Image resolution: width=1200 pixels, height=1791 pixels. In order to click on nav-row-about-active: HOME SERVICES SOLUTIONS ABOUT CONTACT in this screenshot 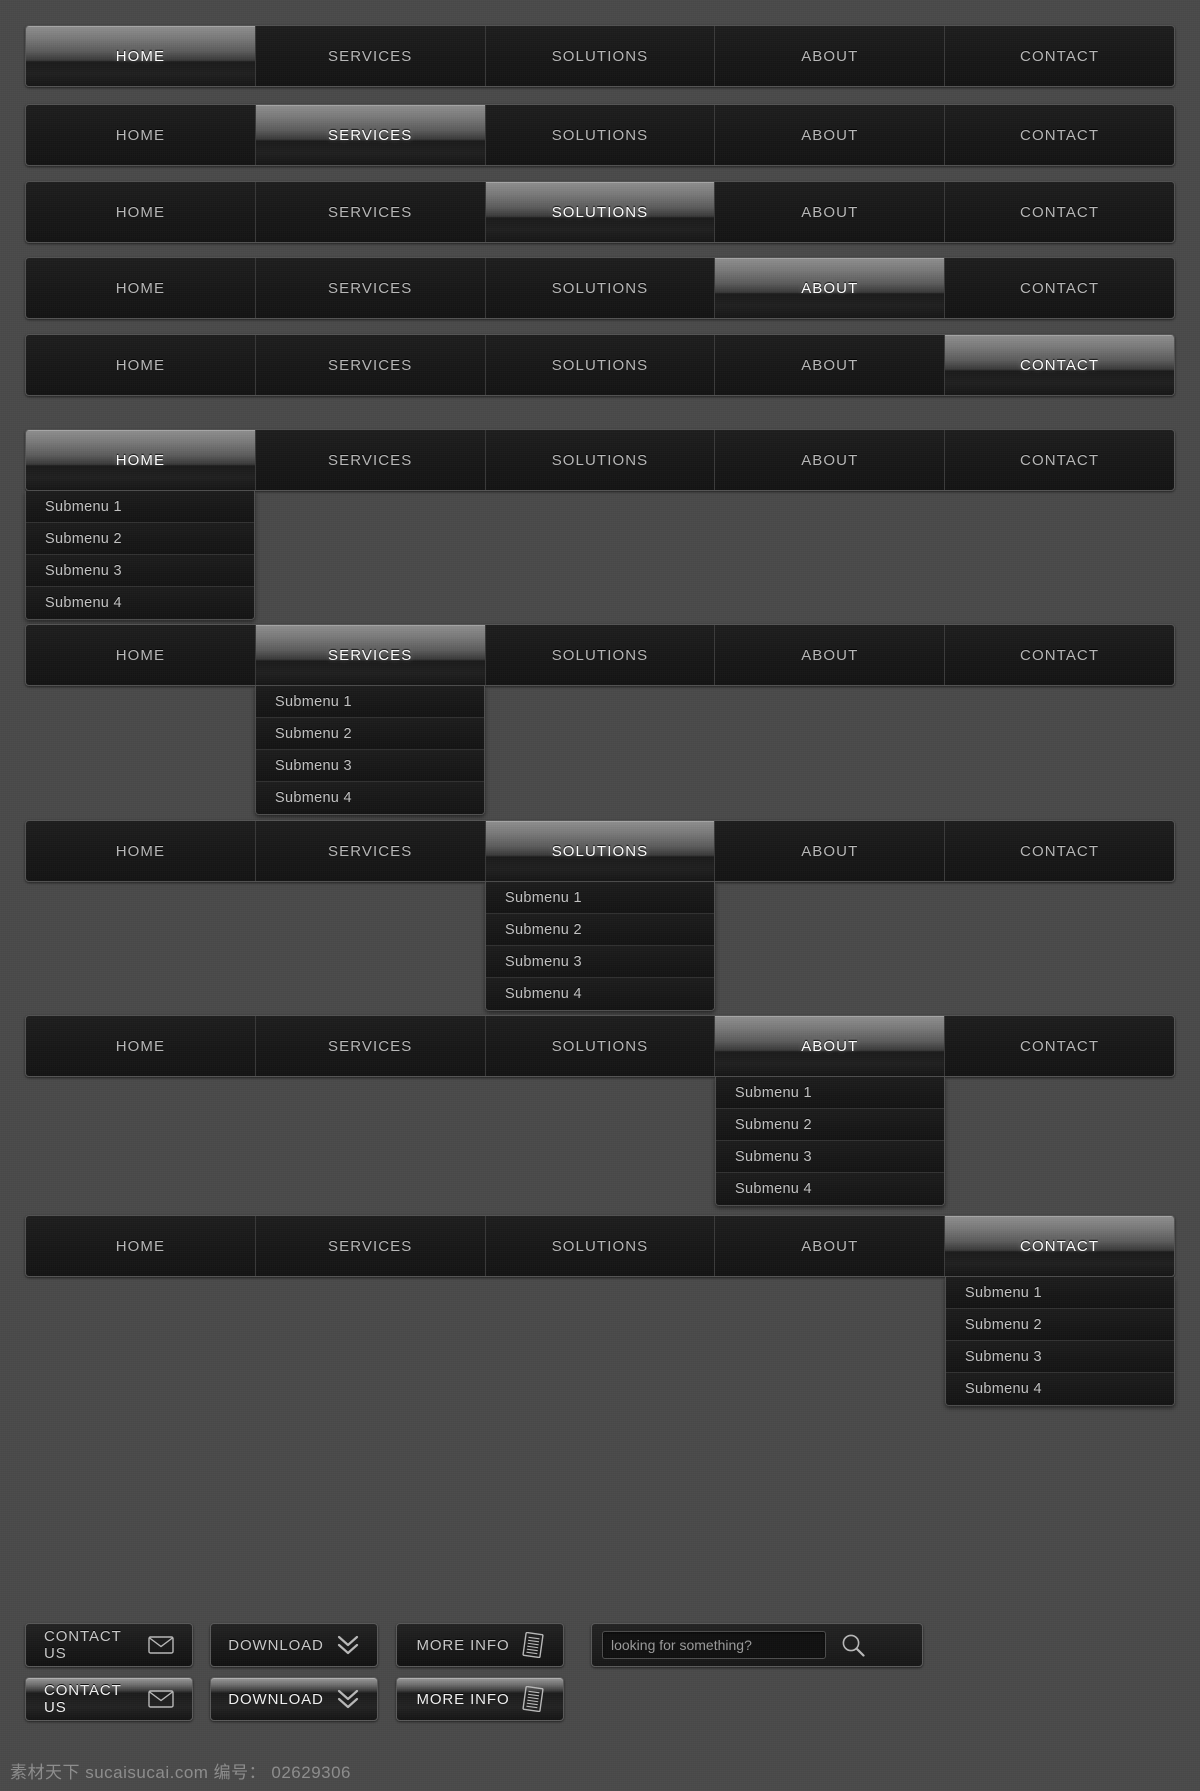, I will do `click(600, 288)`.